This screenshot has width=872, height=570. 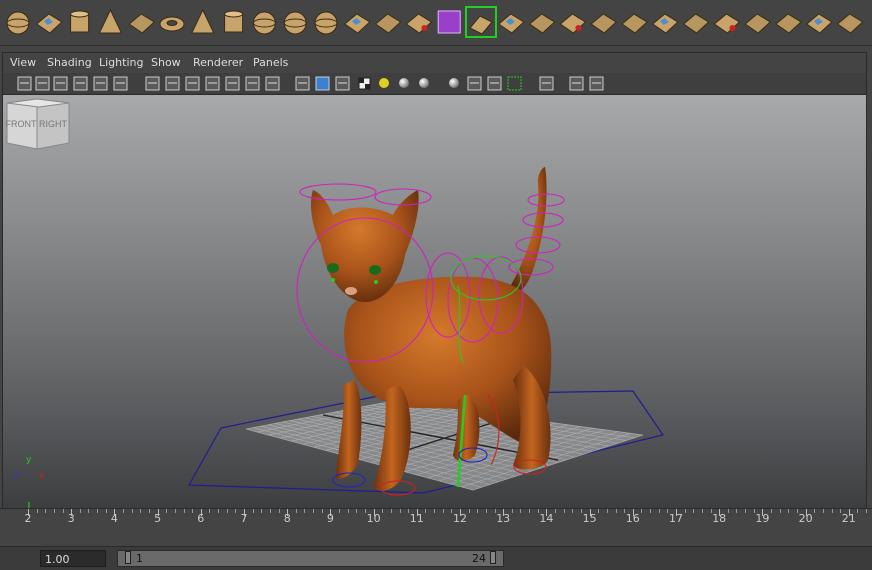 What do you see at coordinates (172, 83) in the screenshot?
I see `film-gate-icon` at bounding box center [172, 83].